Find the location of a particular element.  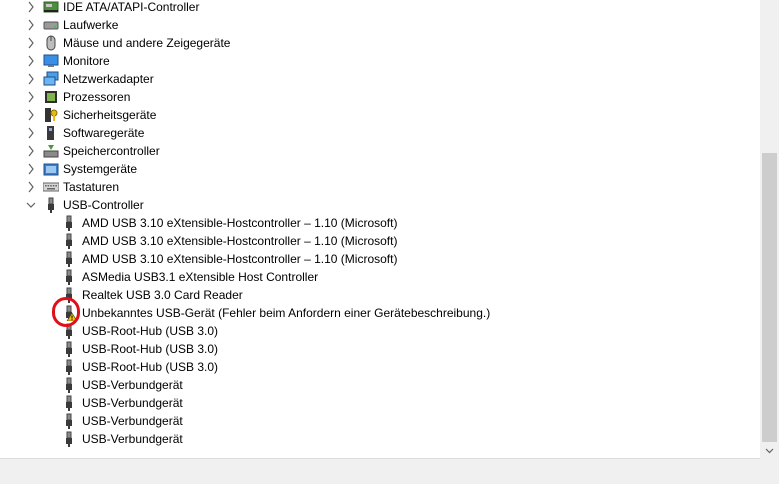

tree-category-row: Tastaturen is located at coordinates (380, 187).